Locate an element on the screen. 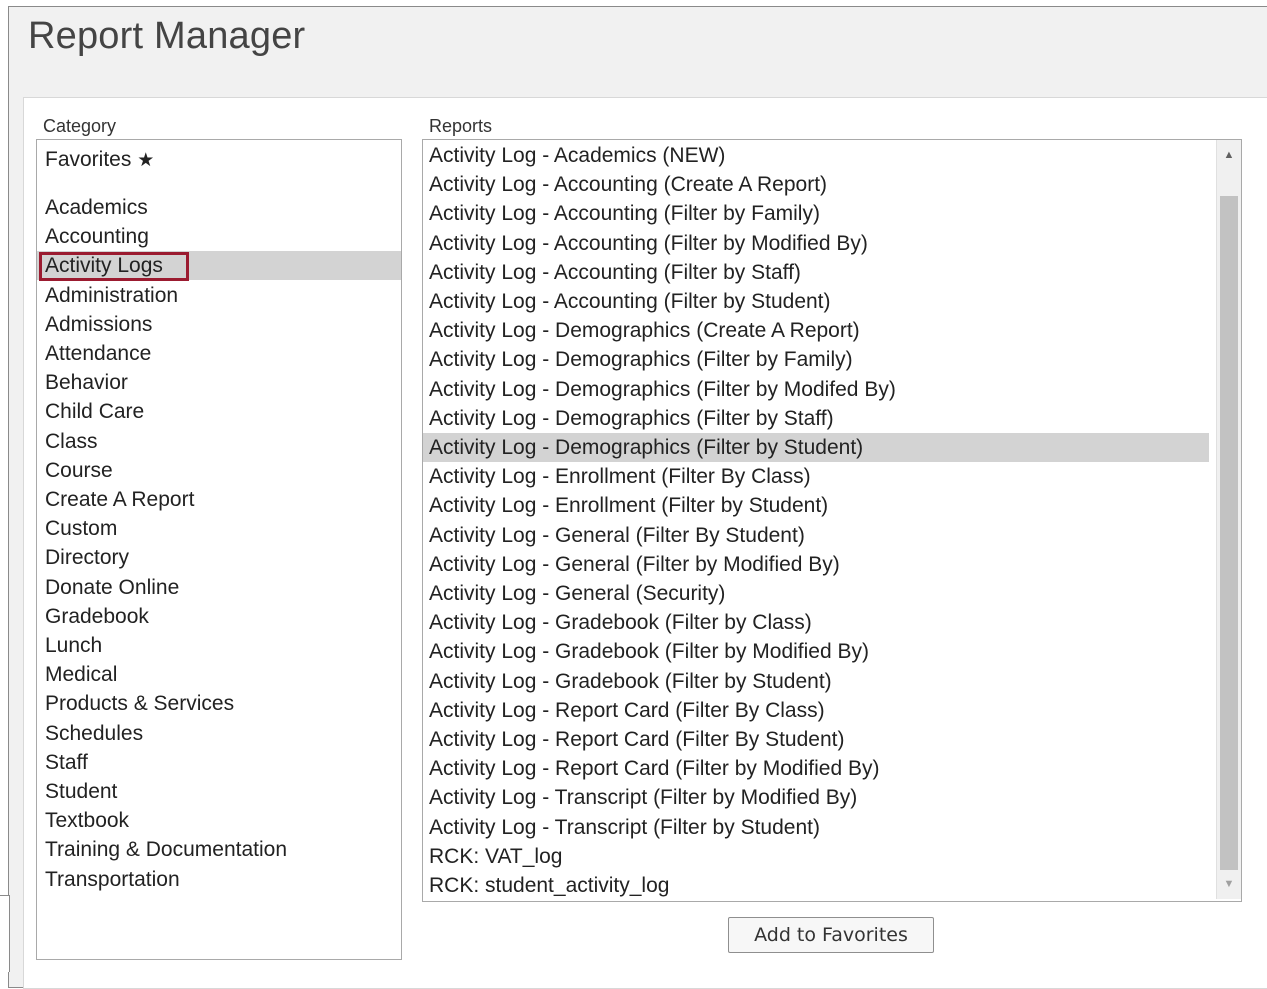 This screenshot has height=989, width=1267. scroll-down-arrow-icon: ▼ is located at coordinates (1229, 884).